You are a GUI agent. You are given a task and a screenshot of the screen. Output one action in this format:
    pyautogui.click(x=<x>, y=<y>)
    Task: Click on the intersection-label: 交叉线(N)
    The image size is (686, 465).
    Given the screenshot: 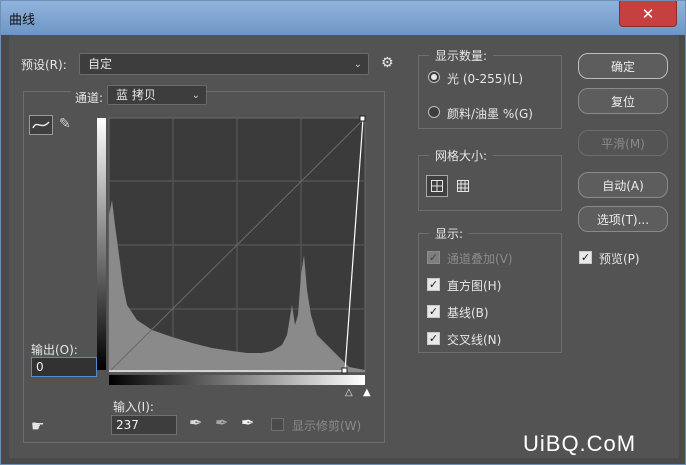 What is the action you would take?
    pyautogui.click(x=474, y=340)
    